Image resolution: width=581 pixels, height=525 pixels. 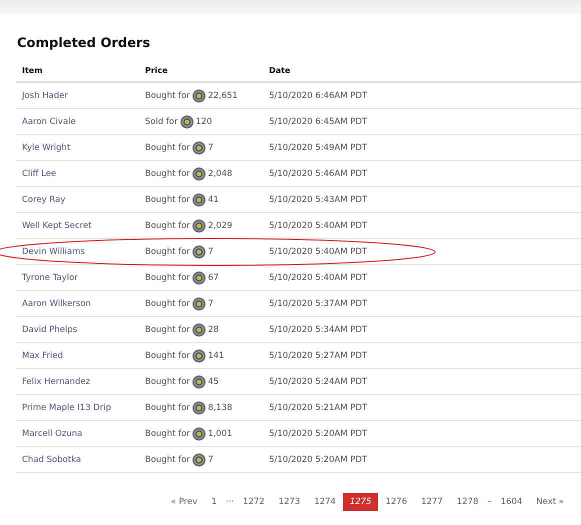 I want to click on item-link: Max Fried, so click(x=83, y=355).